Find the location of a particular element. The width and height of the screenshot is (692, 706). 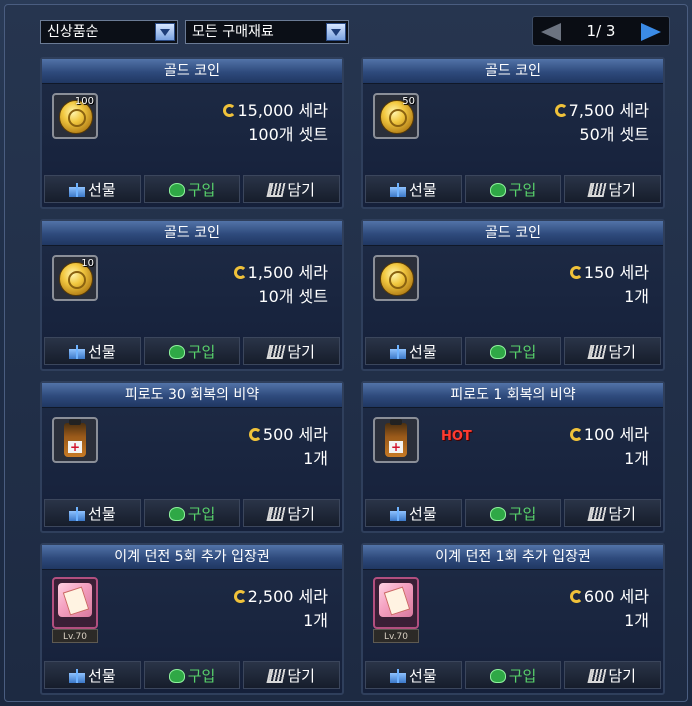

item-price: 600 세라 is located at coordinates (609, 595).